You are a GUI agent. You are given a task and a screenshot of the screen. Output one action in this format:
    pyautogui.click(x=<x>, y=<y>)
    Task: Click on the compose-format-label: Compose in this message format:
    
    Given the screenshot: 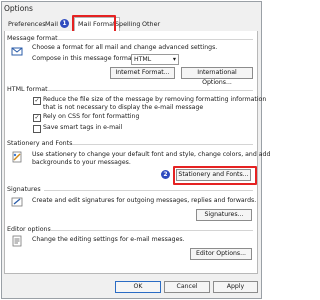 What is the action you would take?
    pyautogui.click(x=84, y=58)
    